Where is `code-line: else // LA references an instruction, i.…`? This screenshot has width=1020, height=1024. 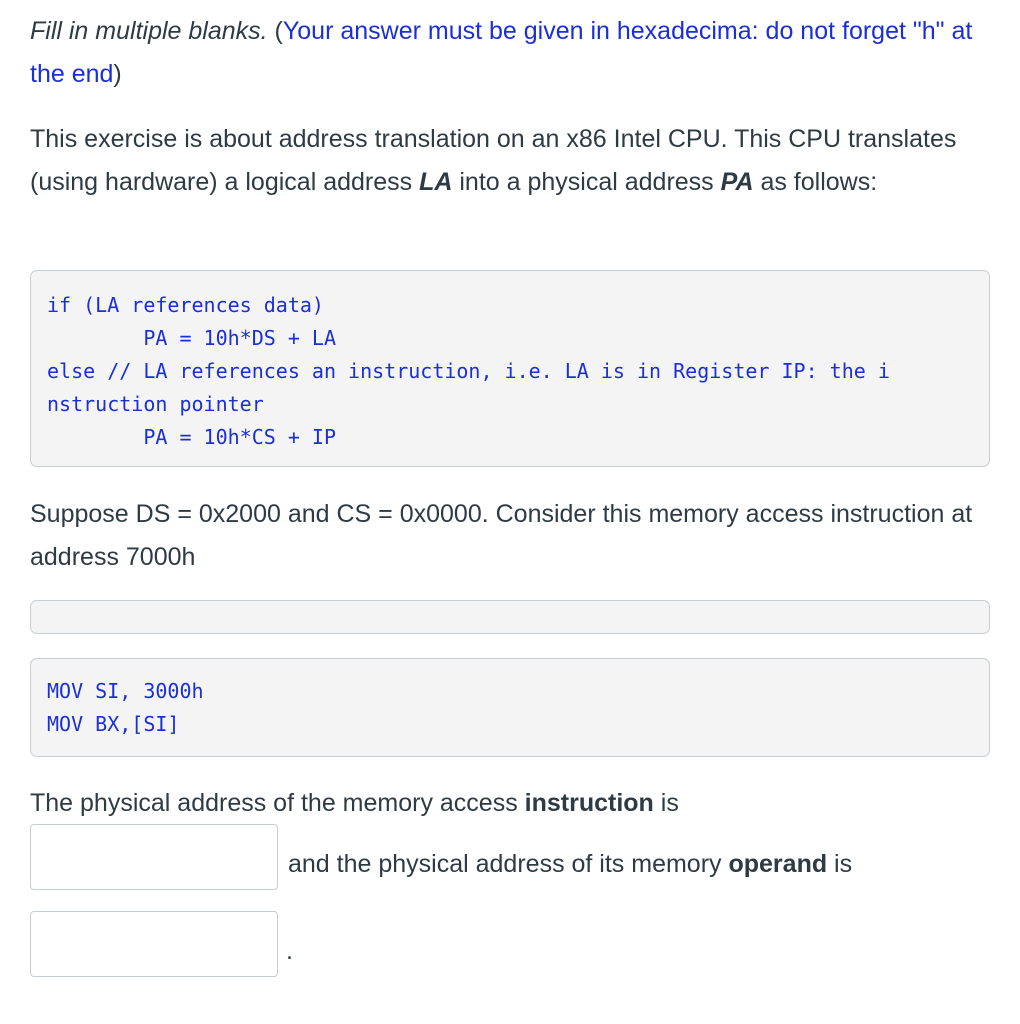
code-line: else // LA references an instruction, i.… is located at coordinates (468, 371).